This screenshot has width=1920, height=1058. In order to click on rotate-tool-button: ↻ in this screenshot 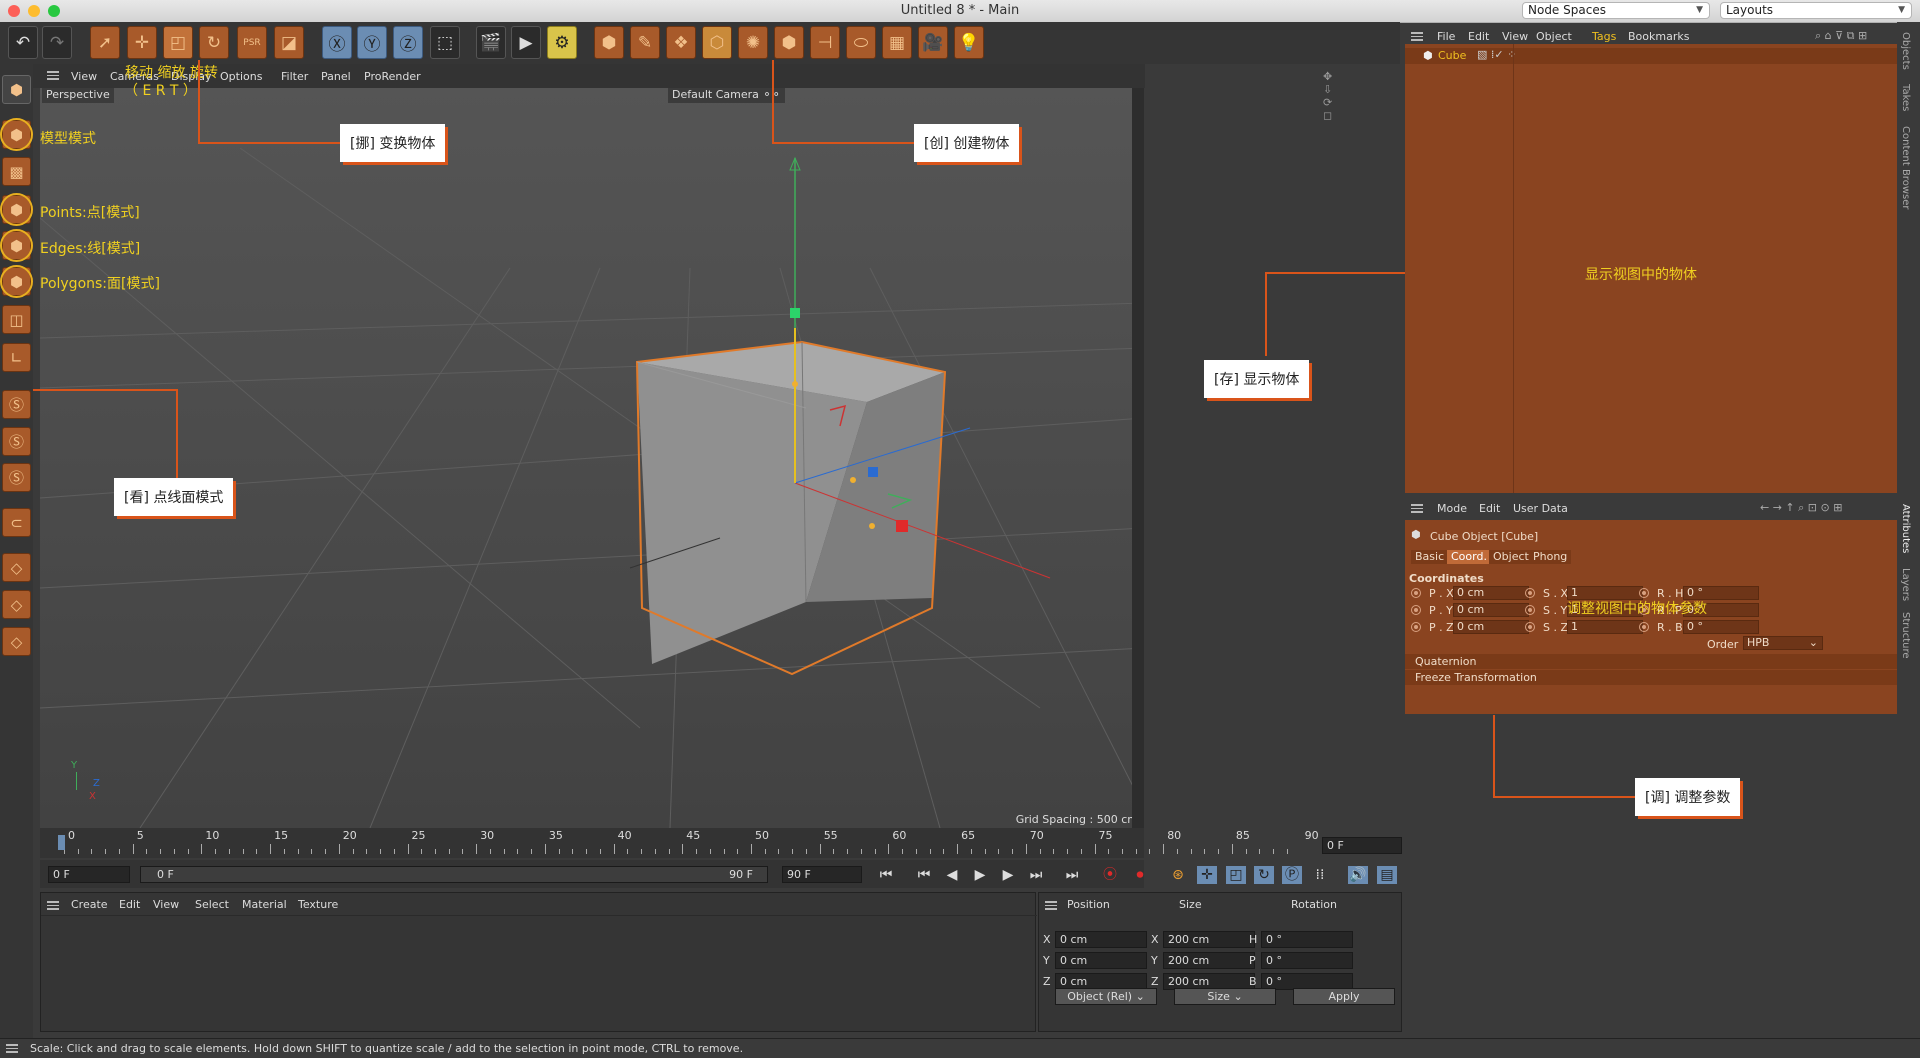, I will do `click(214, 42)`.